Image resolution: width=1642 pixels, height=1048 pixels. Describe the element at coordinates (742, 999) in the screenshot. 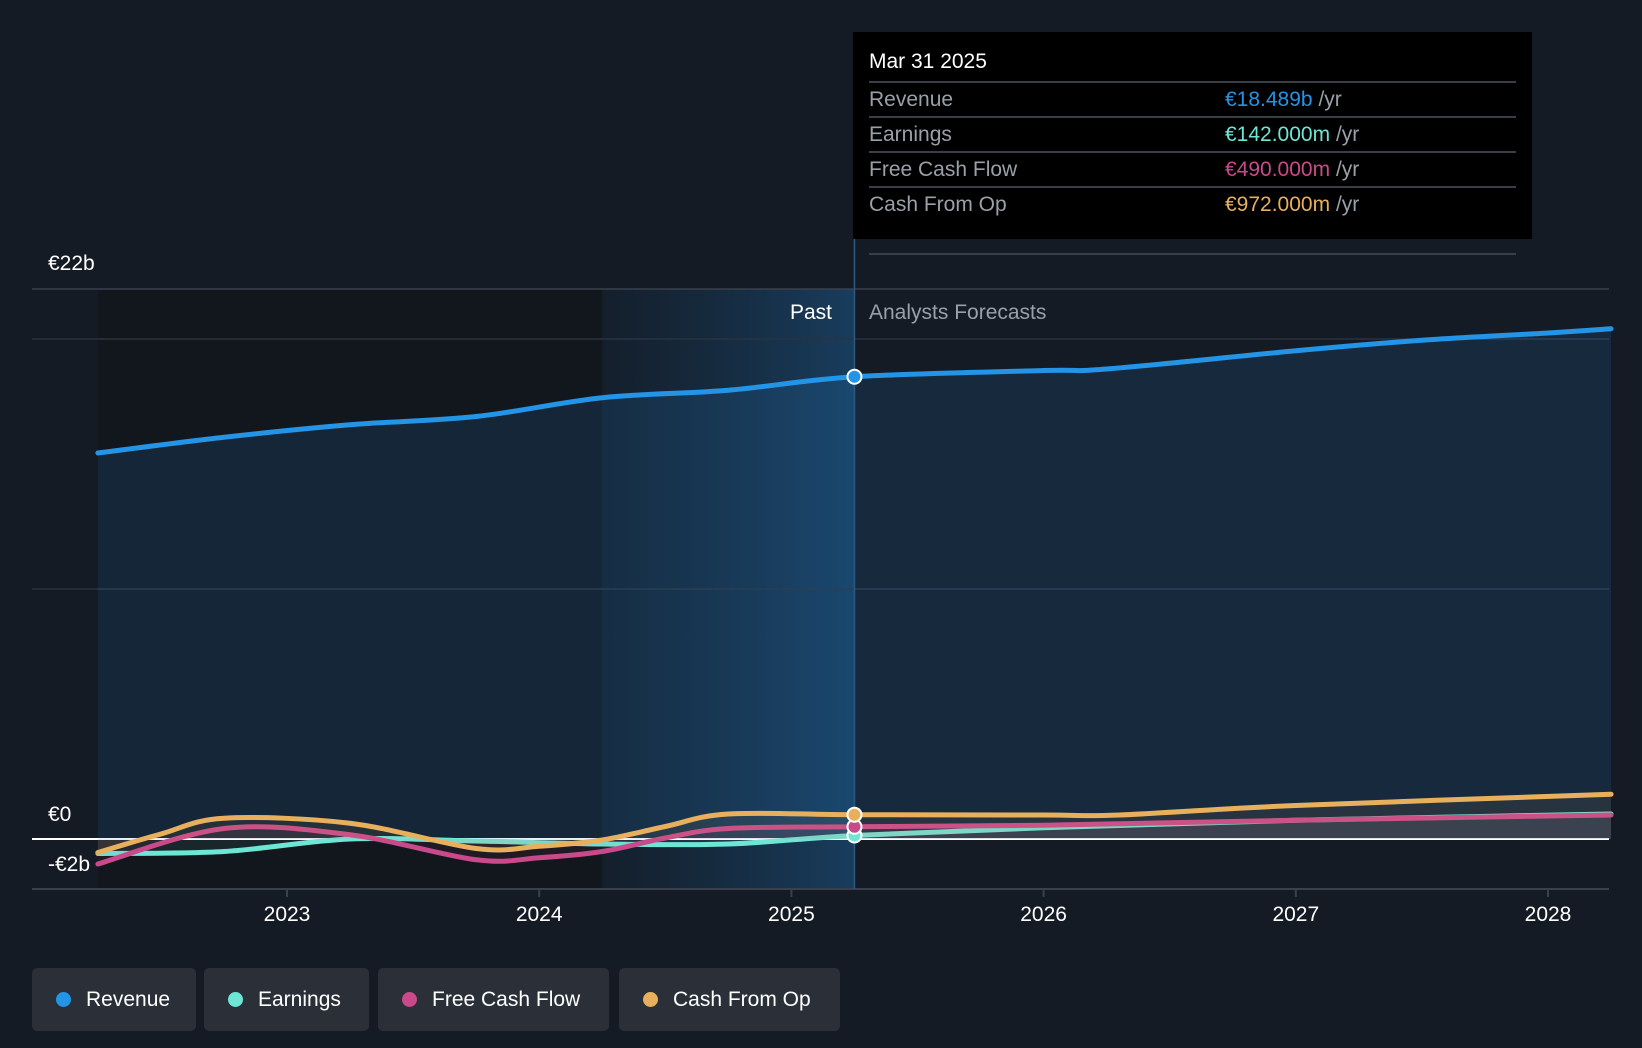

I see `legend-label: Cash From Op` at that location.